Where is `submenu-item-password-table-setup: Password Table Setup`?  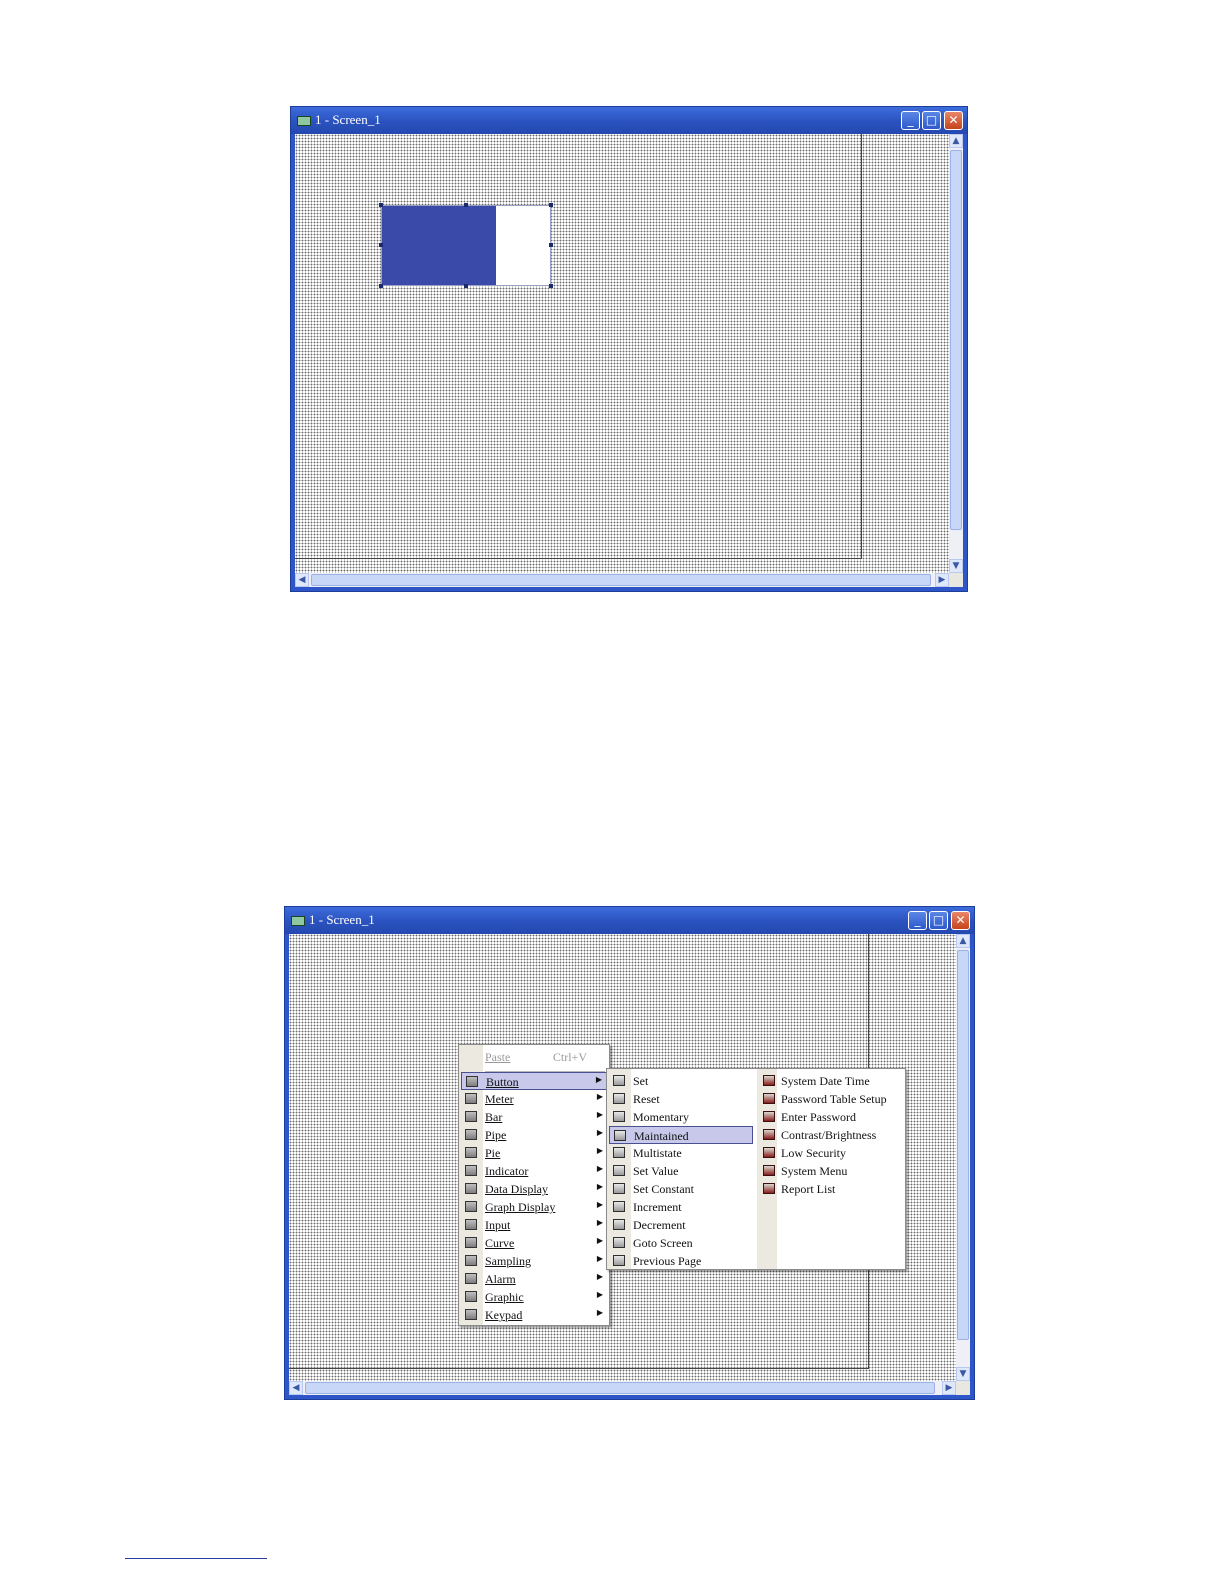
submenu-item-password-table-setup: Password Table Setup is located at coordinates (831, 1099).